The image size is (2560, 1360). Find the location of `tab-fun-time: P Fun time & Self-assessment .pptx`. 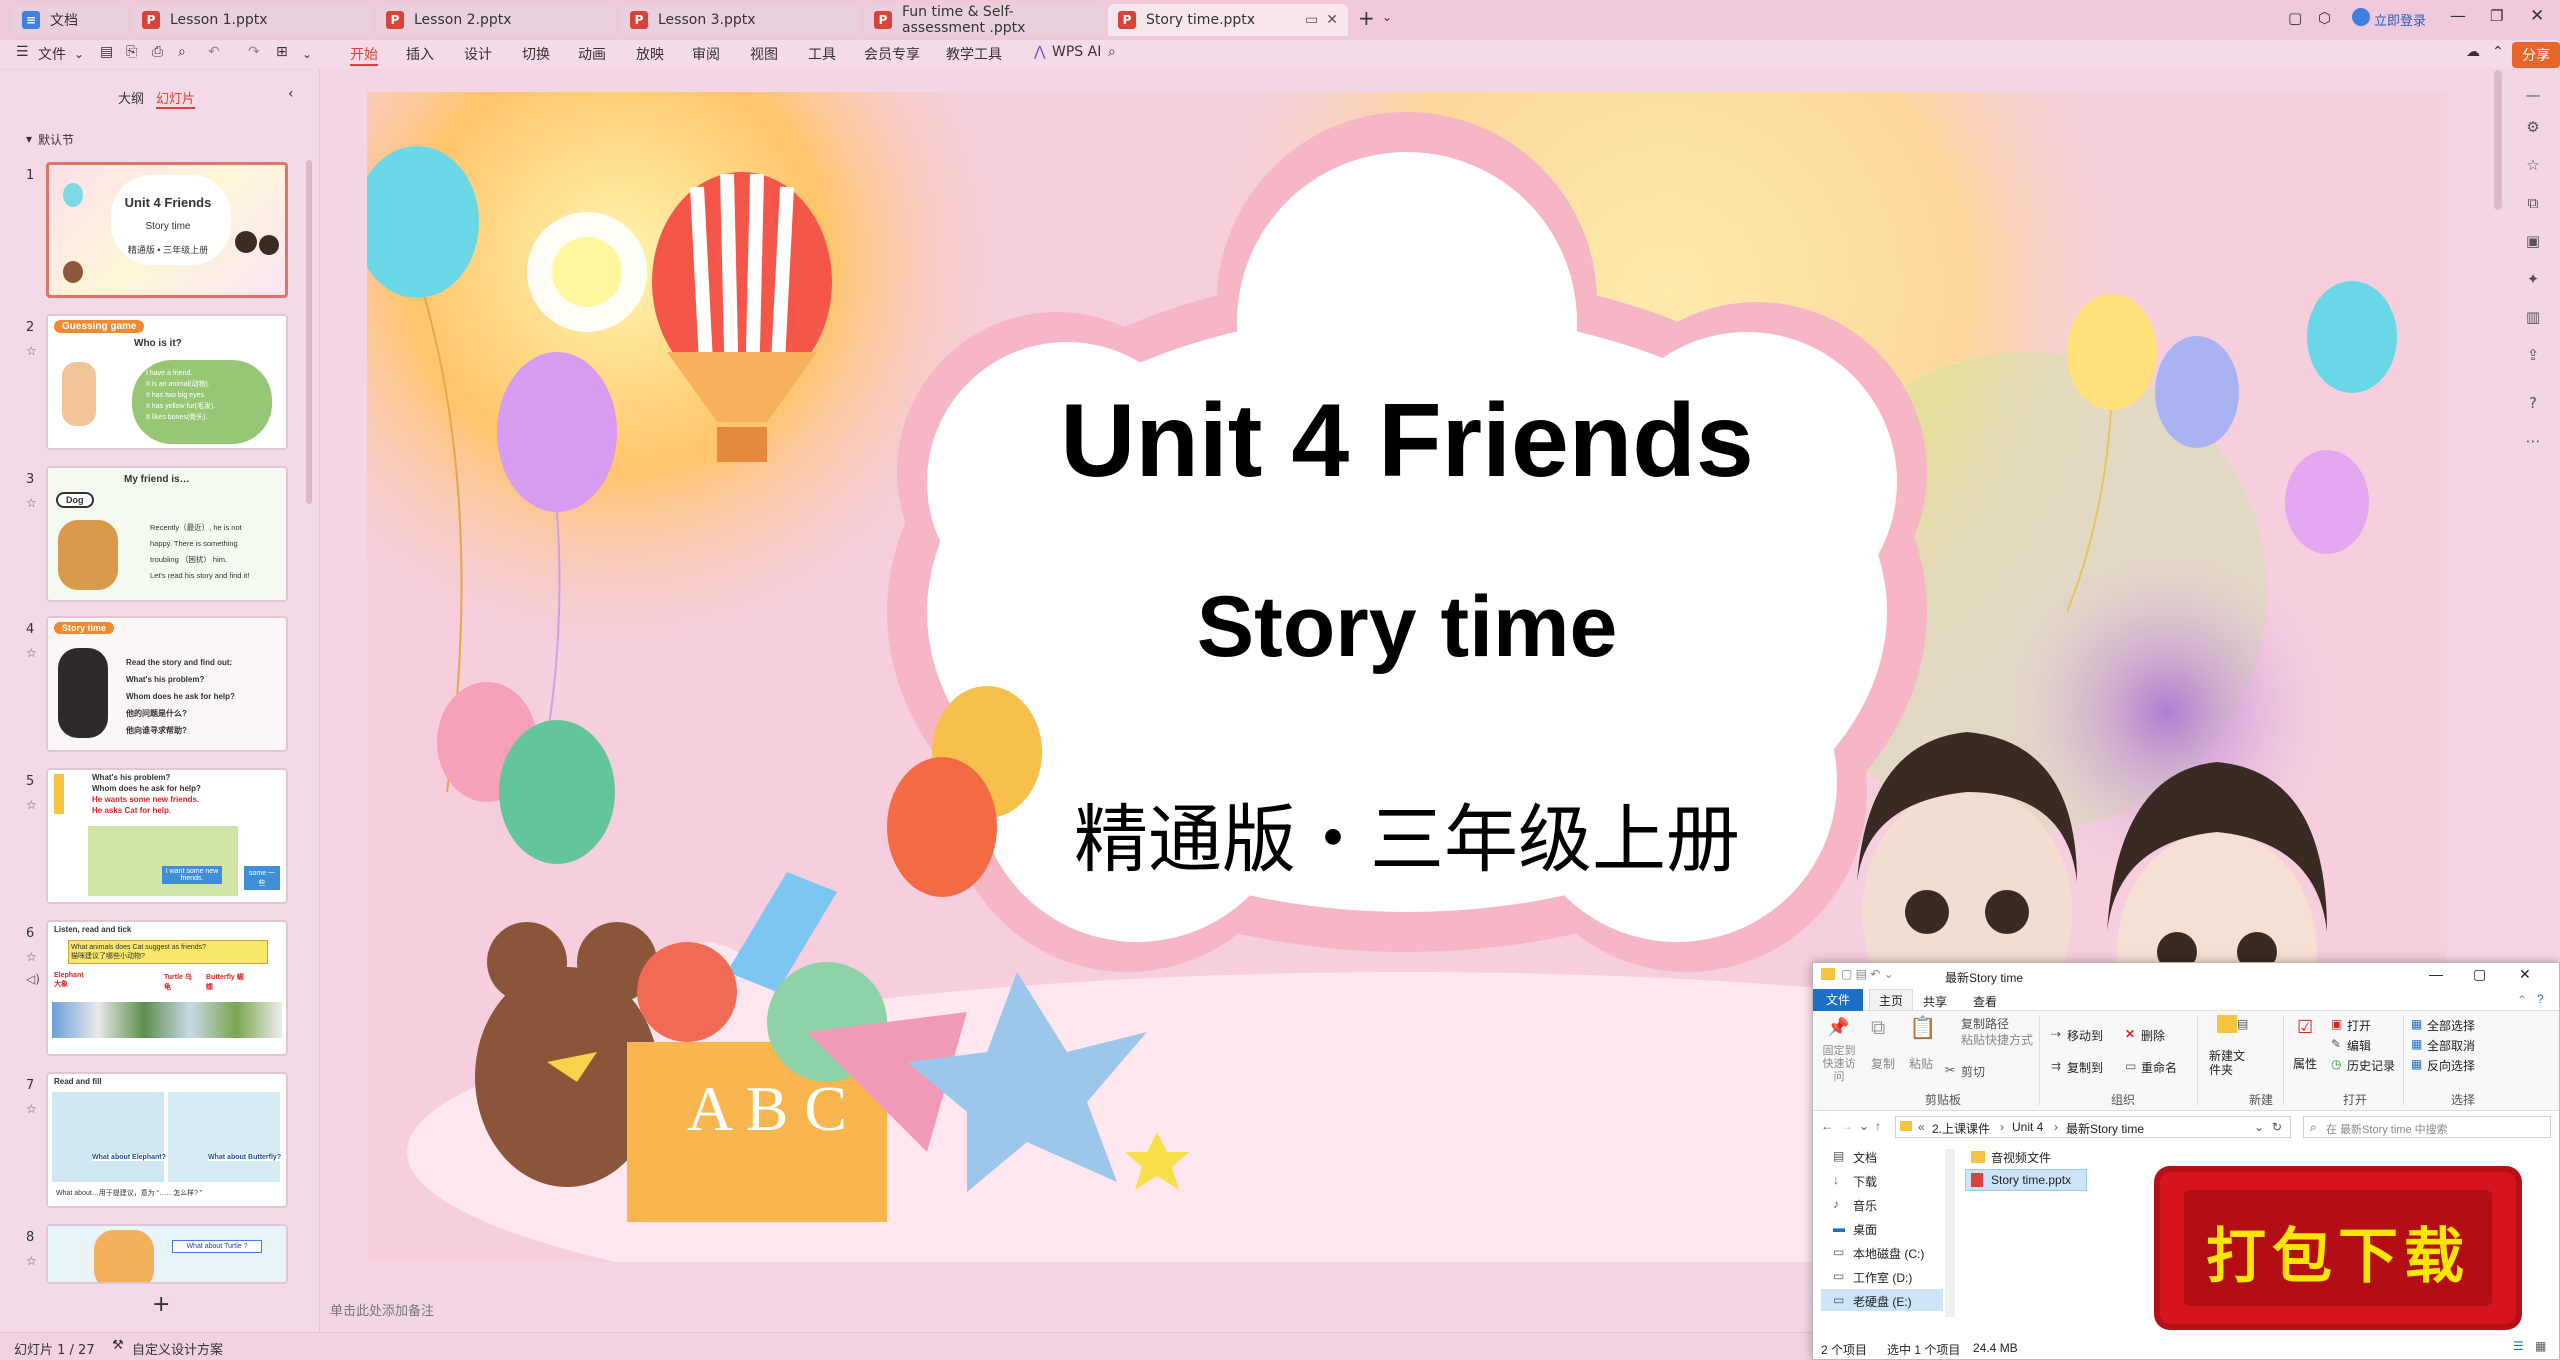

tab-fun-time: P Fun time & Self-assessment .pptx is located at coordinates (984, 20).